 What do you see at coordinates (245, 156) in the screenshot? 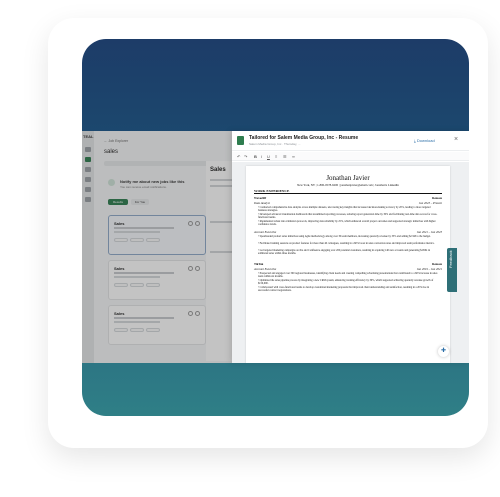
I see `redo-icon: ↷` at bounding box center [245, 156].